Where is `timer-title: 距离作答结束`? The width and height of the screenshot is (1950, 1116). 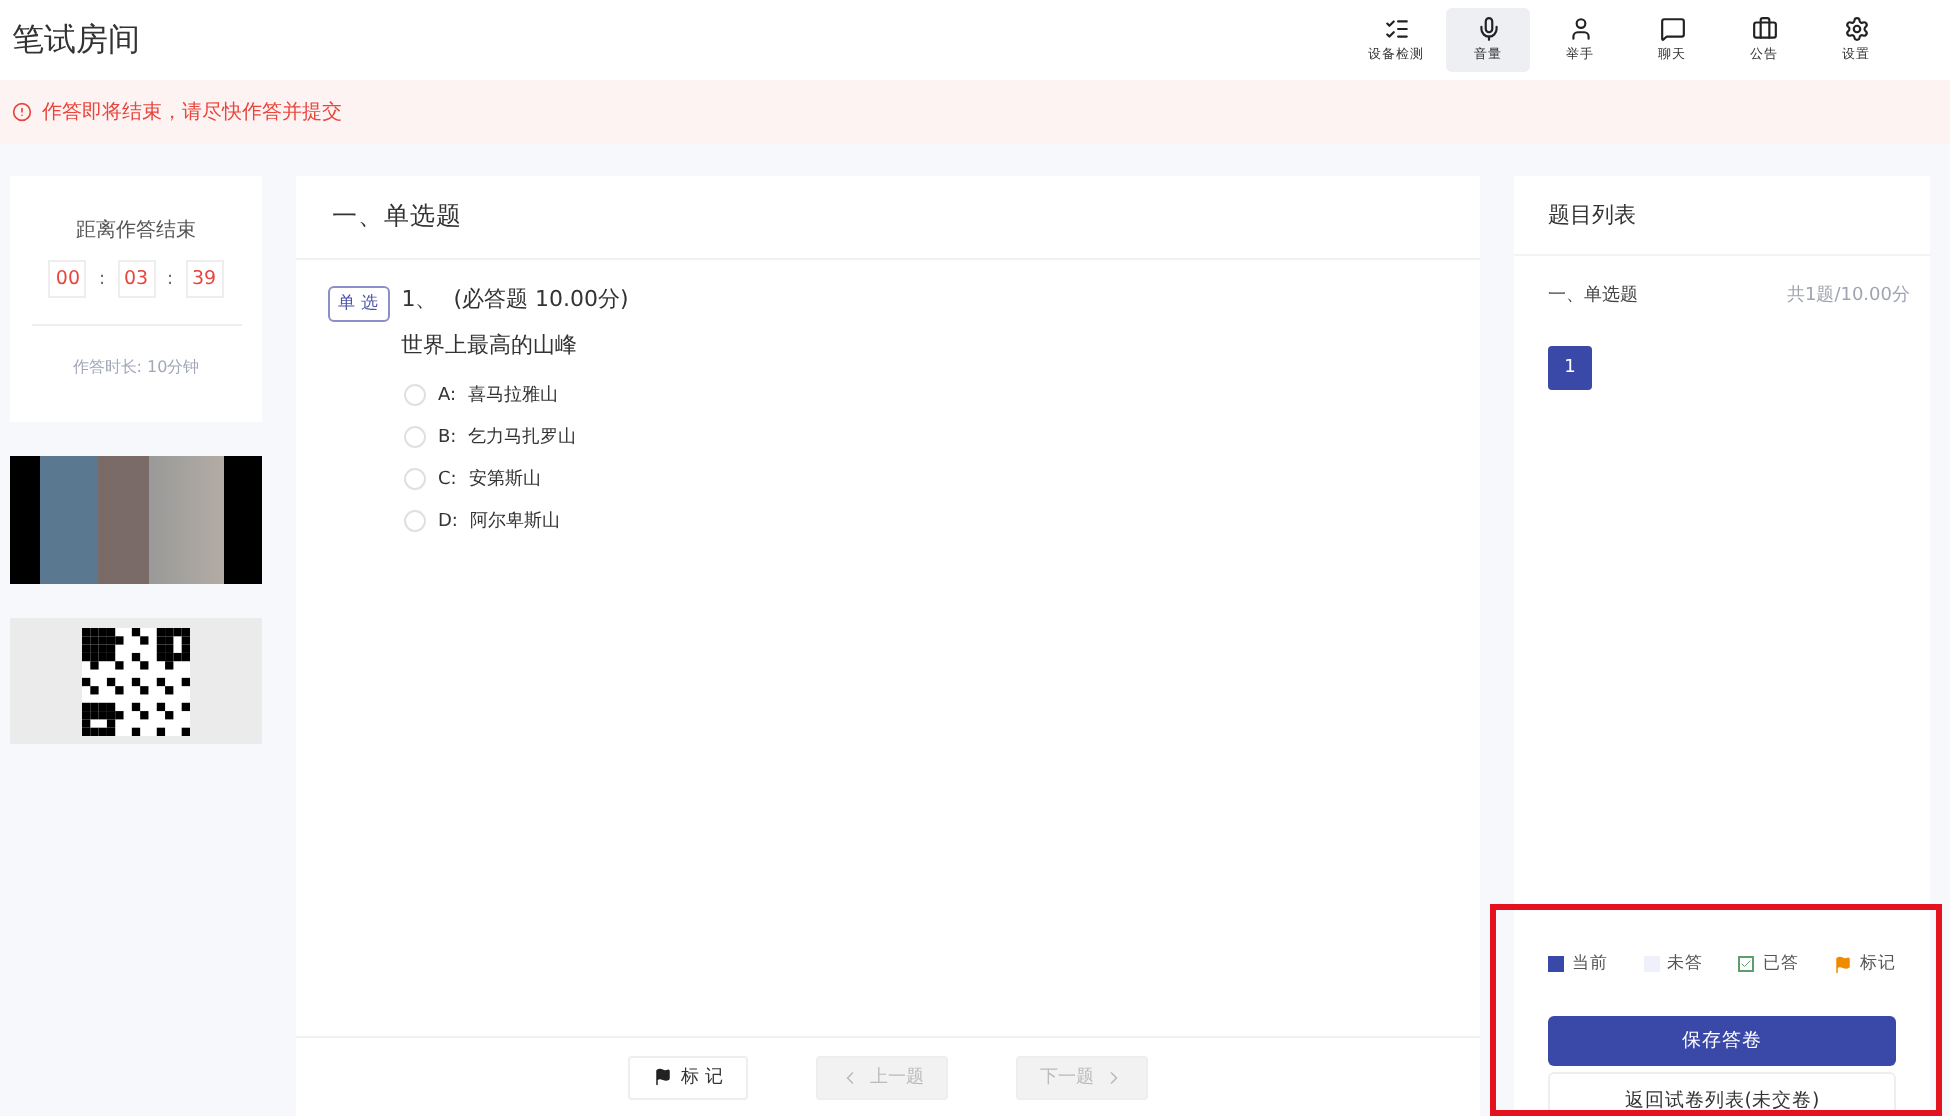
timer-title: 距离作答结束 is located at coordinates (136, 230).